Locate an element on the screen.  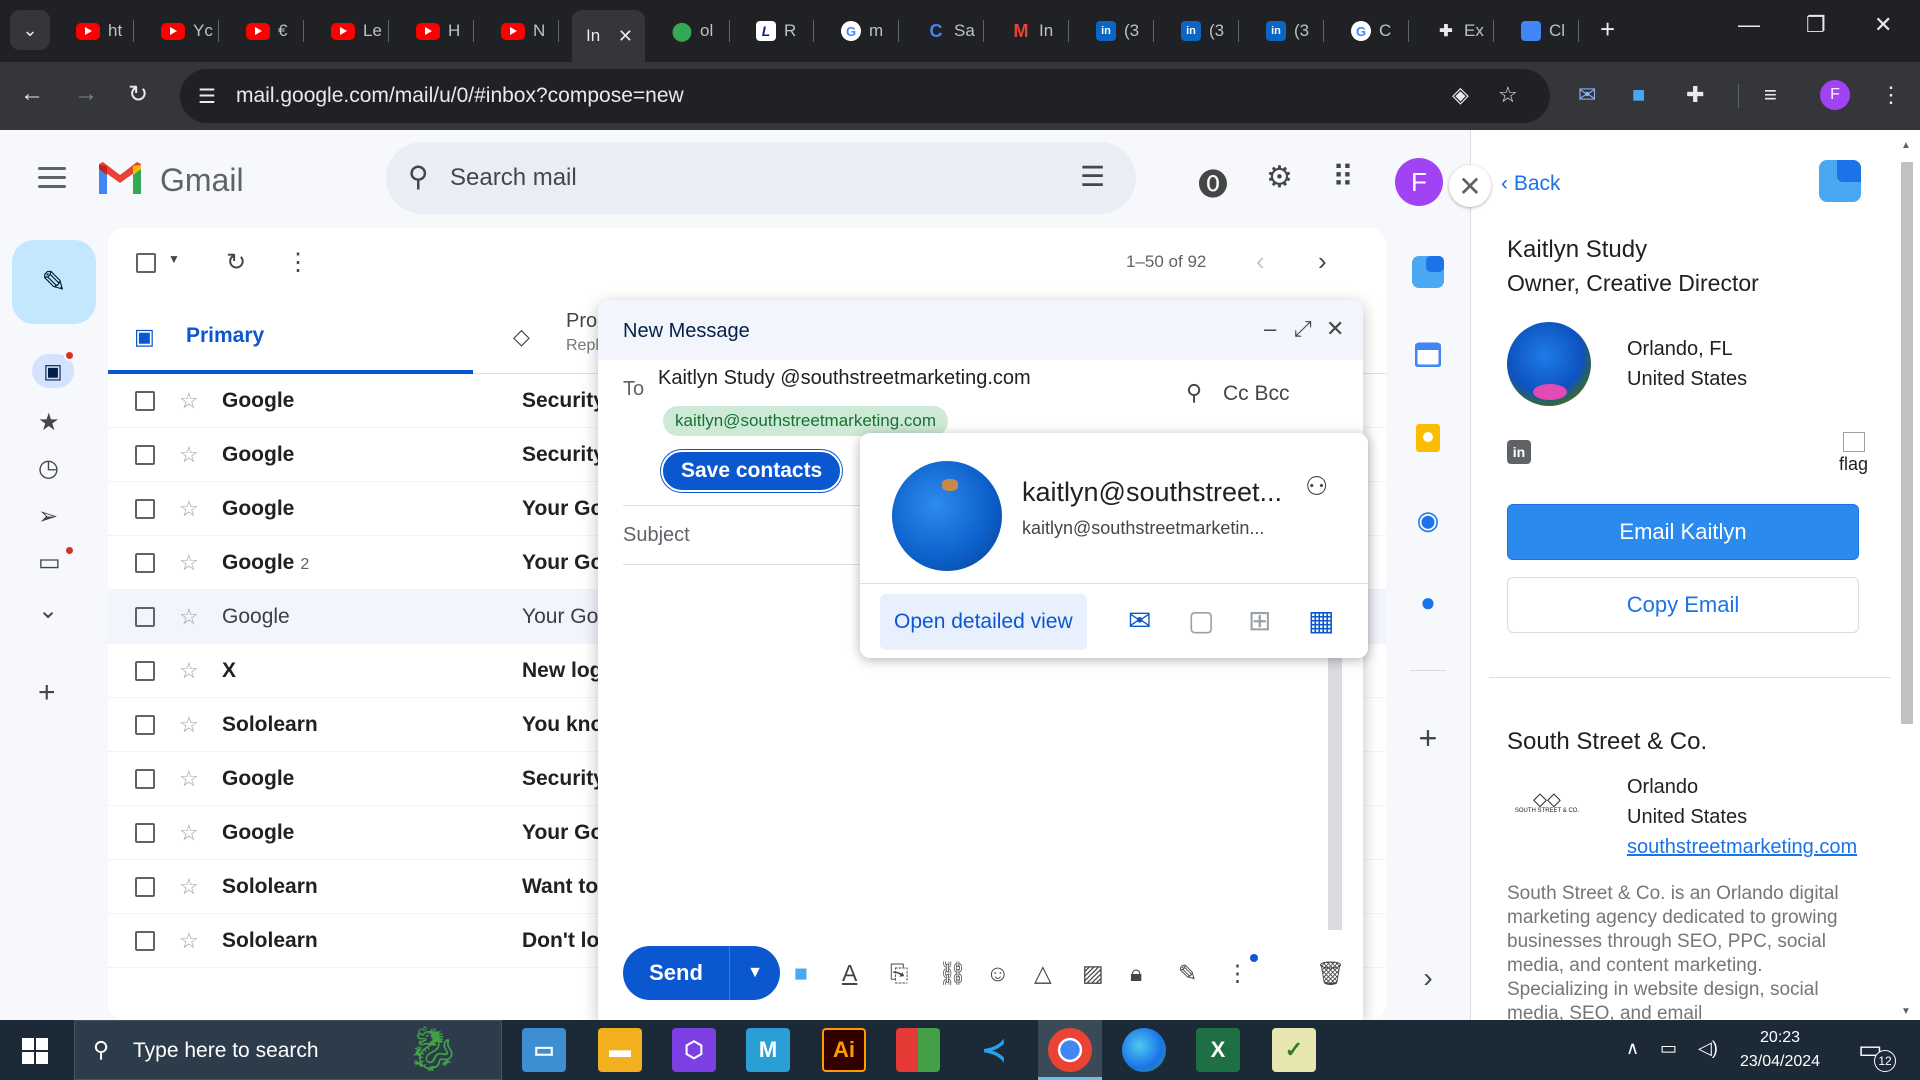
tag-icon: ◇ is located at coordinates (521, 337).